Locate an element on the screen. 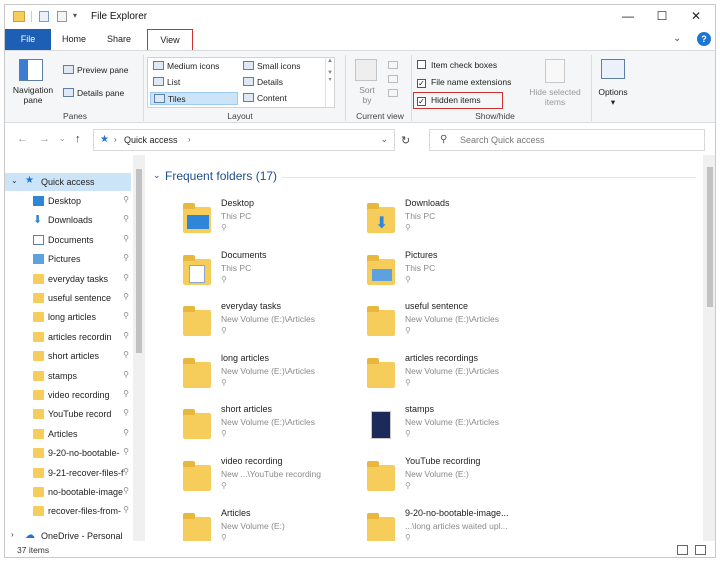  preview-pane-button: Preview pane is located at coordinates (96, 70).